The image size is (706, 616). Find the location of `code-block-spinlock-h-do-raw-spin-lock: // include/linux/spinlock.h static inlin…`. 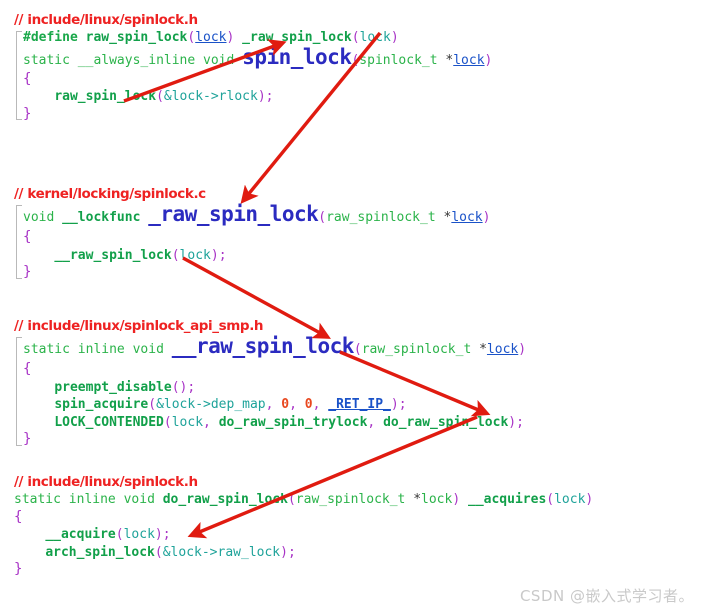

code-block-spinlock-h-do-raw-spin-lock: // include/linux/spinlock.h static inlin… is located at coordinates (303, 526).